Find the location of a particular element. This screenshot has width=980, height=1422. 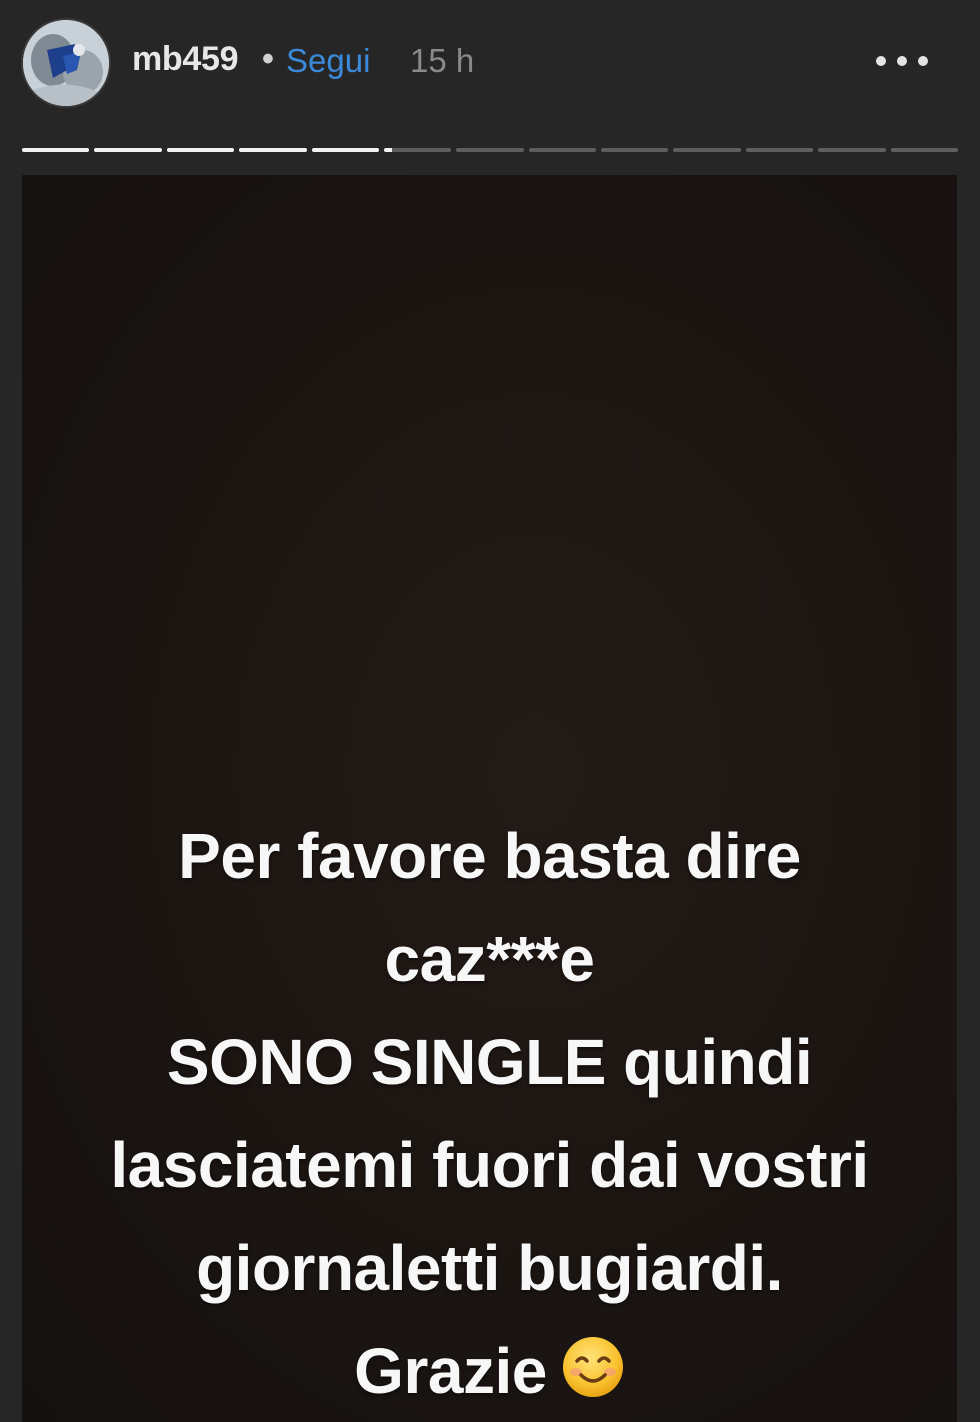

caption-line-last: Grazie is located at coordinates (489, 1371).